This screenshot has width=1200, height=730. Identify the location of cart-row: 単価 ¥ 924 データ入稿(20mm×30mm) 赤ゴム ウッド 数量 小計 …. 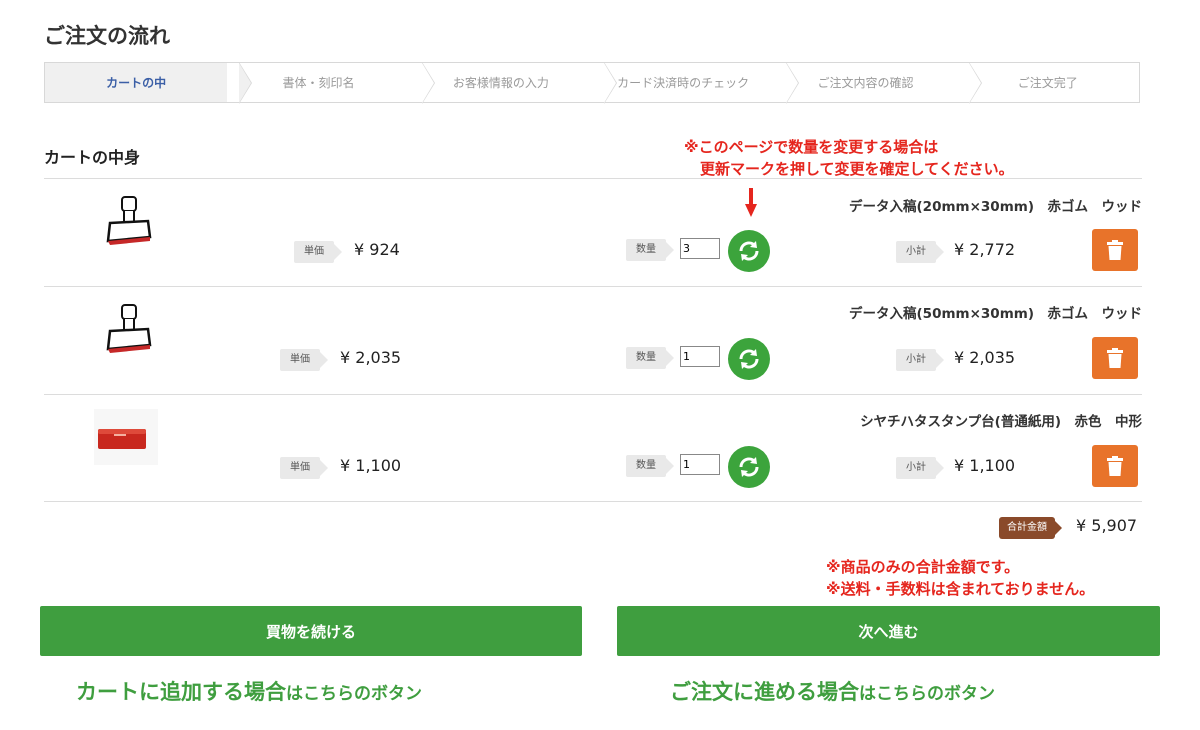
(593, 233).